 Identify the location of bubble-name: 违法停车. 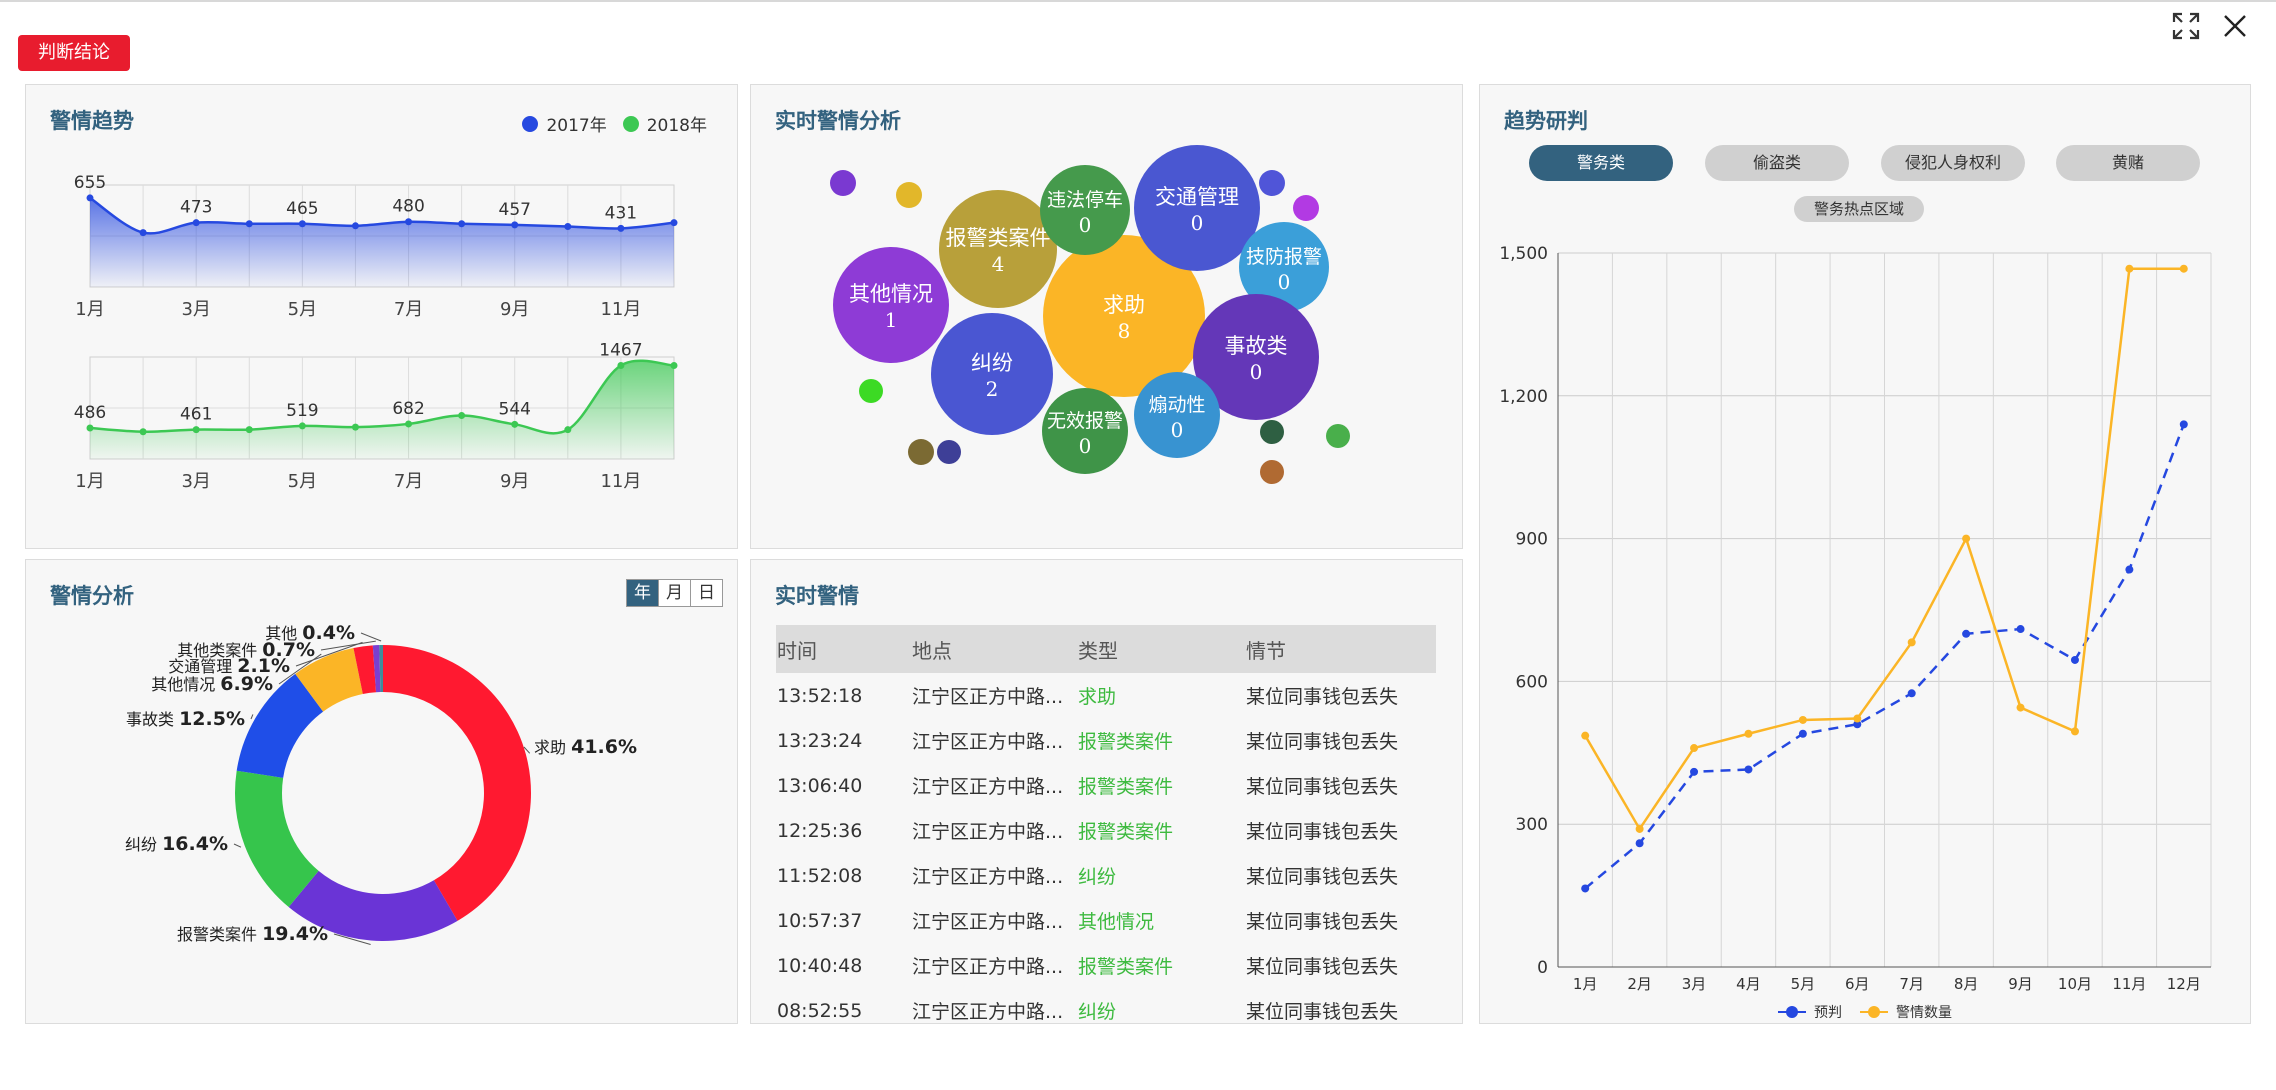
(1085, 200).